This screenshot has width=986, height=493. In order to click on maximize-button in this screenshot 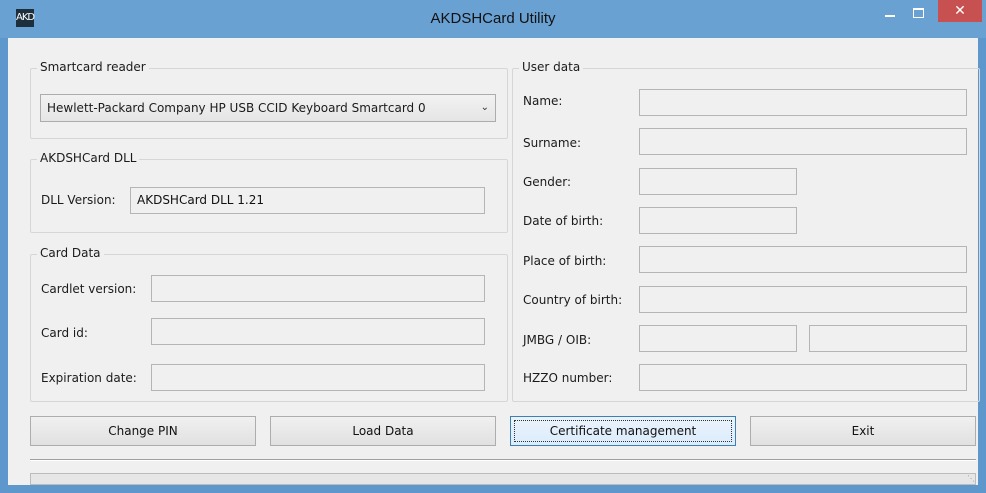, I will do `click(918, 13)`.